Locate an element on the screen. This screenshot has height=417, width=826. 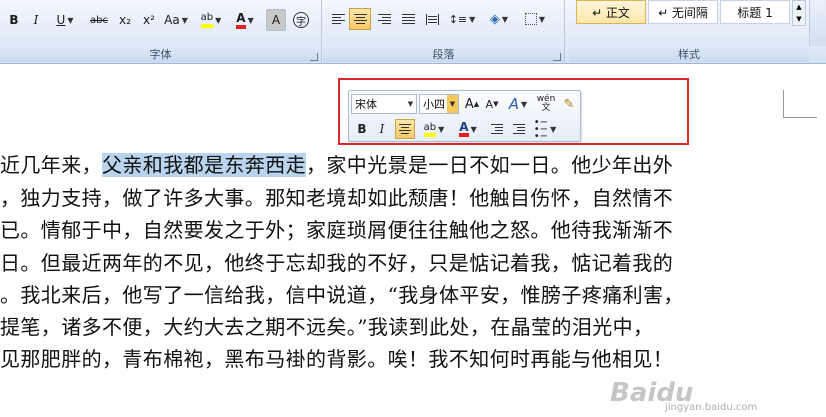
shrink-font-label: A is located at coordinates (489, 104).